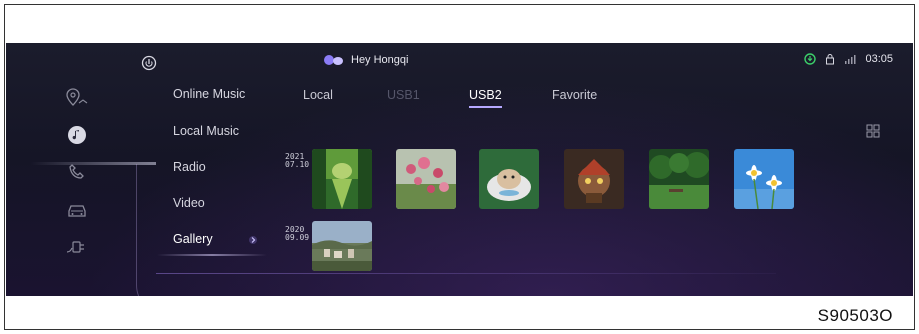  Describe the element at coordinates (77, 172) in the screenshot. I see `phone-icon` at that location.